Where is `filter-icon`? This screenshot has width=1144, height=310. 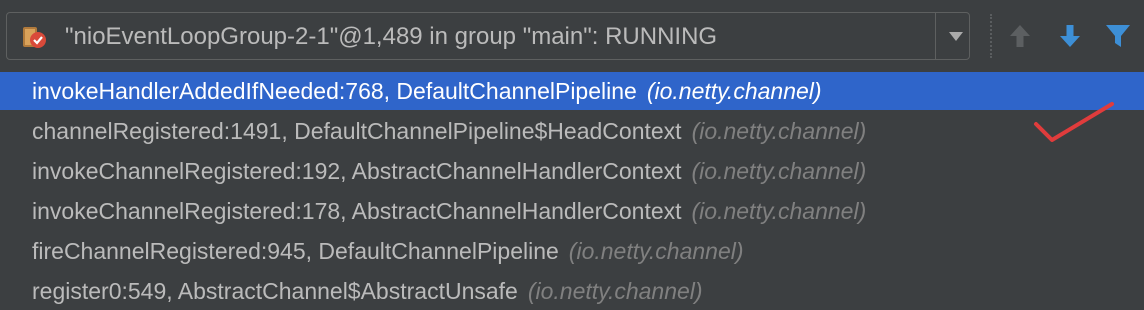 filter-icon is located at coordinates (1118, 36).